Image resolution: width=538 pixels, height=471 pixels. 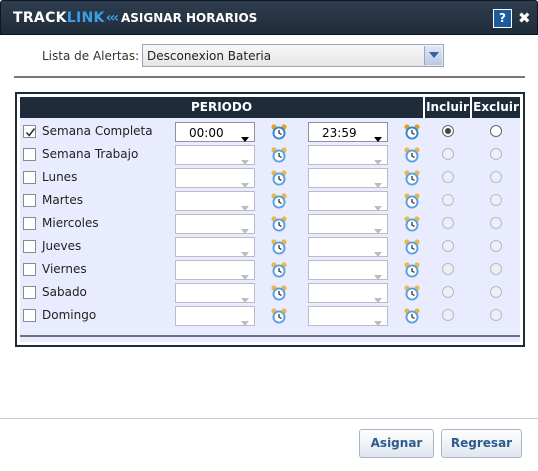 What do you see at coordinates (64, 269) in the screenshot?
I see `day-label: Viernes` at bounding box center [64, 269].